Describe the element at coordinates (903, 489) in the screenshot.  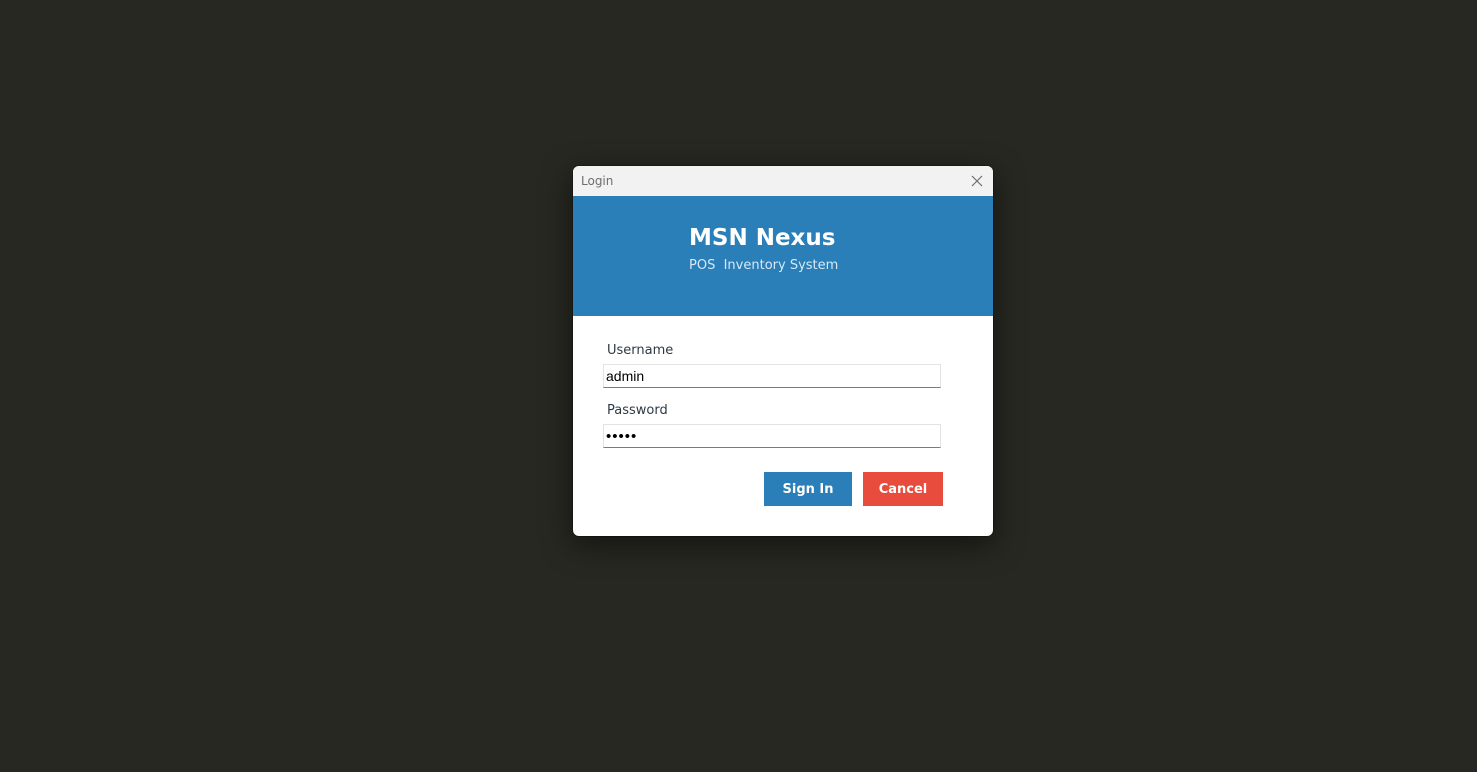
I see `cancel-button: Cancel` at that location.